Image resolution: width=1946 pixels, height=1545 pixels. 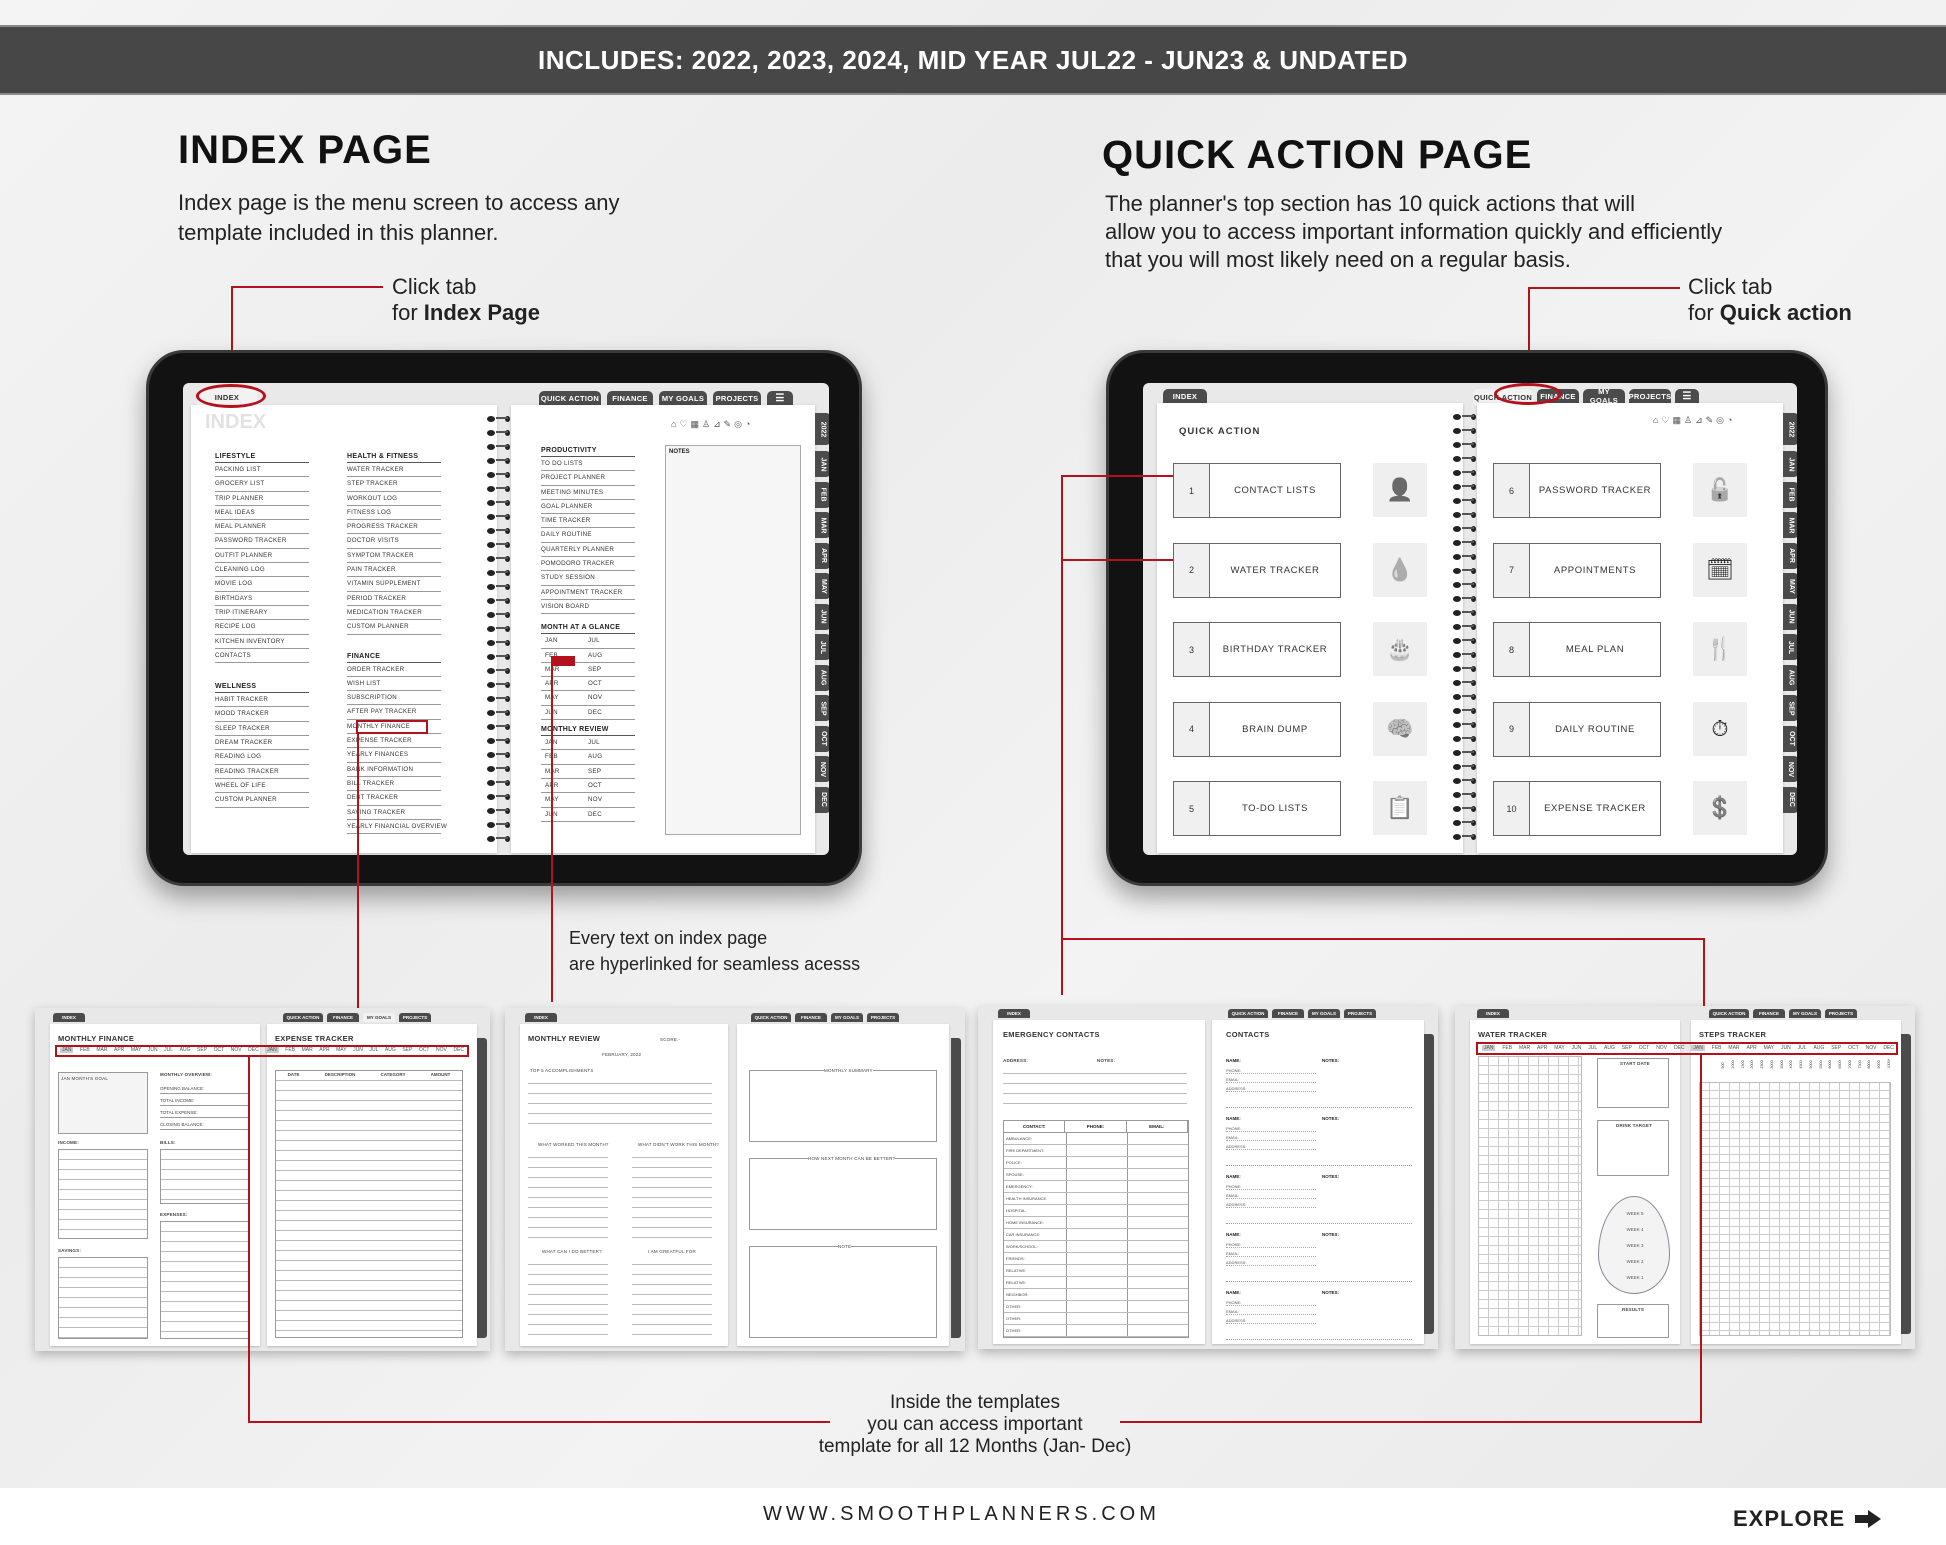 What do you see at coordinates (1720, 569) in the screenshot?
I see `clipboard-clock-icon: 🗓` at bounding box center [1720, 569].